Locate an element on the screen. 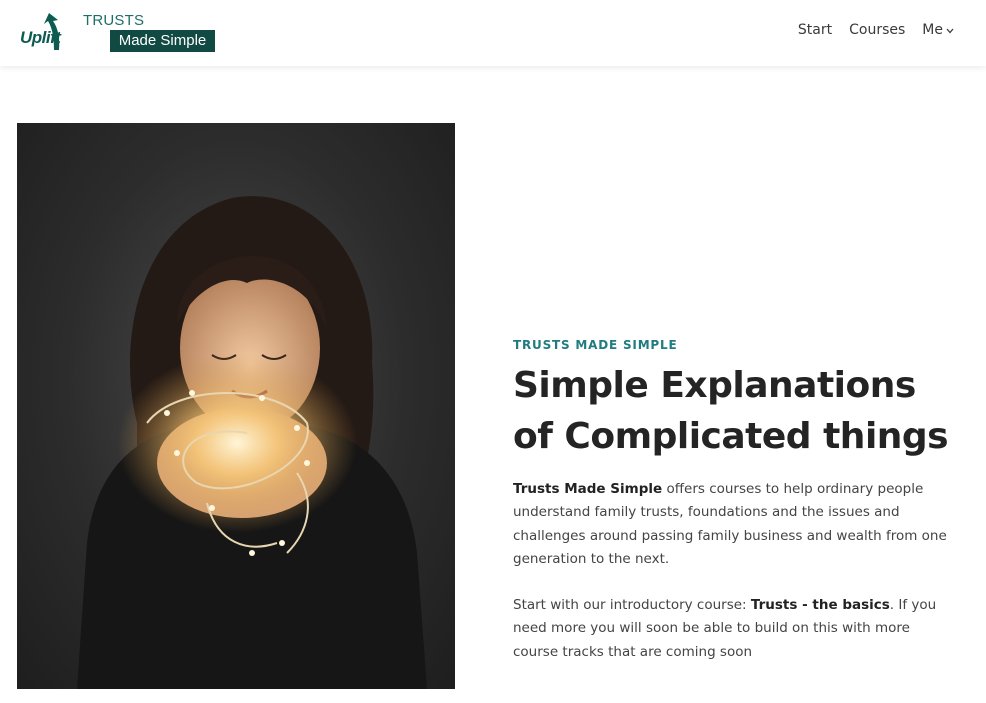 The height and width of the screenshot is (703, 986). nav-me-label: Me is located at coordinates (932, 30).